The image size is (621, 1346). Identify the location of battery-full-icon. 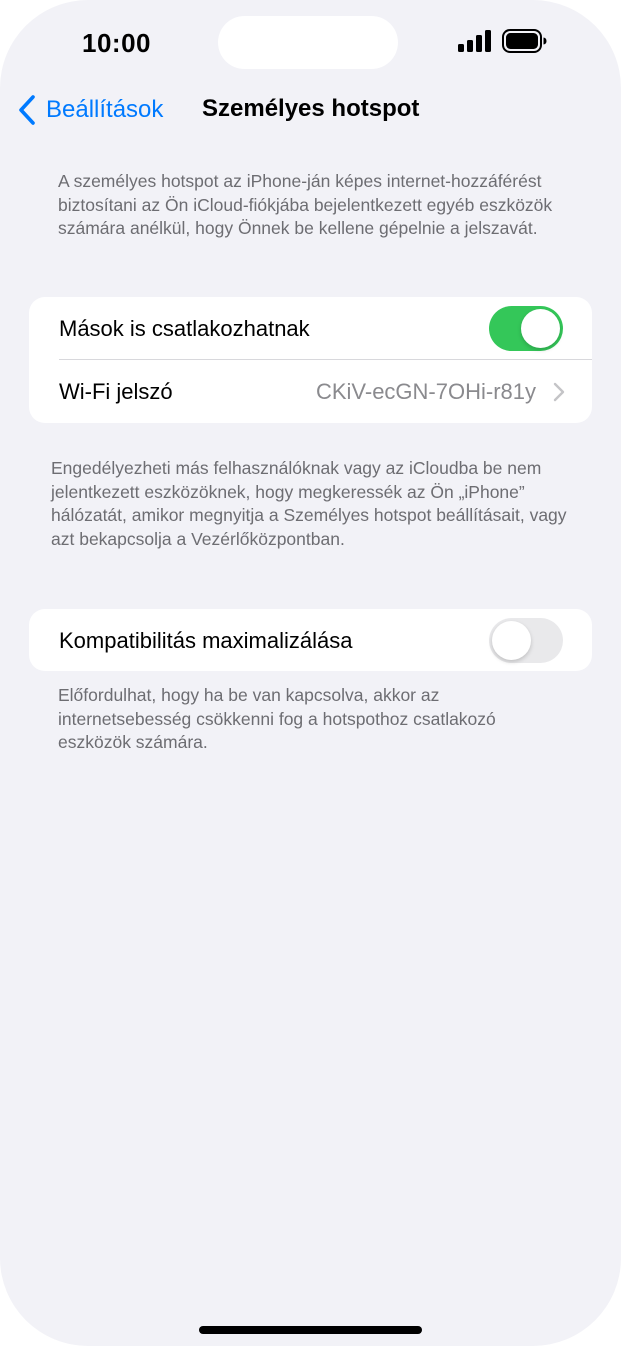
(524, 41).